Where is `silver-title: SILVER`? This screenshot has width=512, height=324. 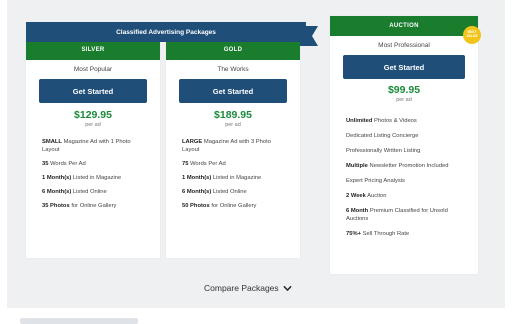
silver-title: SILVER is located at coordinates (93, 50).